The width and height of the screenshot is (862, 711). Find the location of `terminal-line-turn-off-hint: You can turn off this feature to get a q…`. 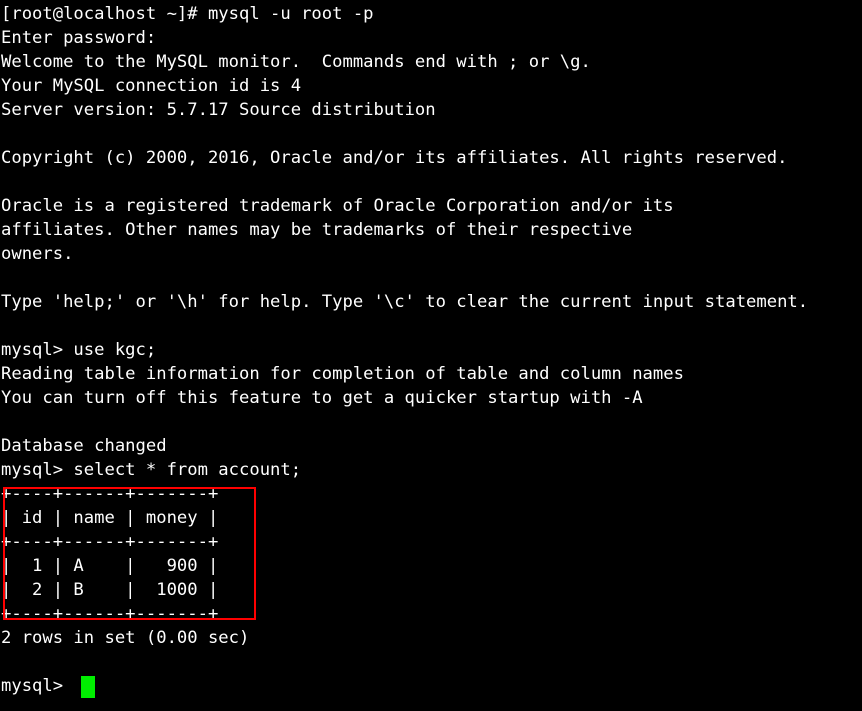

terminal-line-turn-off-hint: You can turn off this feature to get a q… is located at coordinates (322, 398).